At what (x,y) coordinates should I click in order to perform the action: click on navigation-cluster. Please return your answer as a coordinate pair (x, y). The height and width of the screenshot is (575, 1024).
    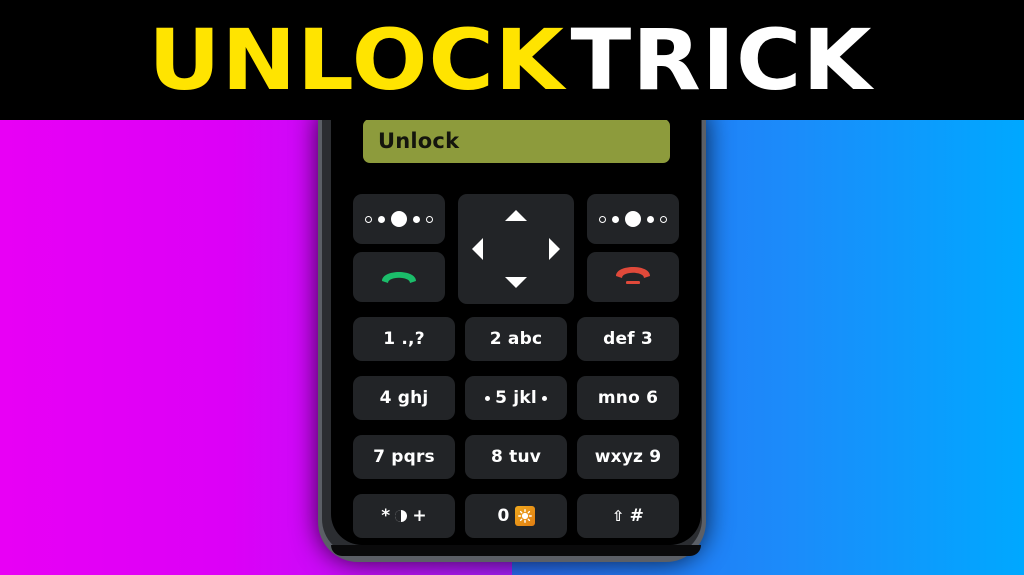
    Looking at the image, I should click on (516, 251).